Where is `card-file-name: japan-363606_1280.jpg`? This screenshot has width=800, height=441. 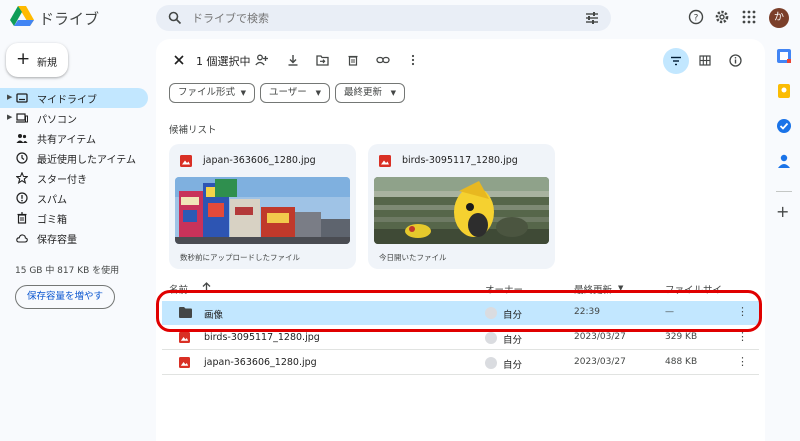 card-file-name: japan-363606_1280.jpg is located at coordinates (259, 160).